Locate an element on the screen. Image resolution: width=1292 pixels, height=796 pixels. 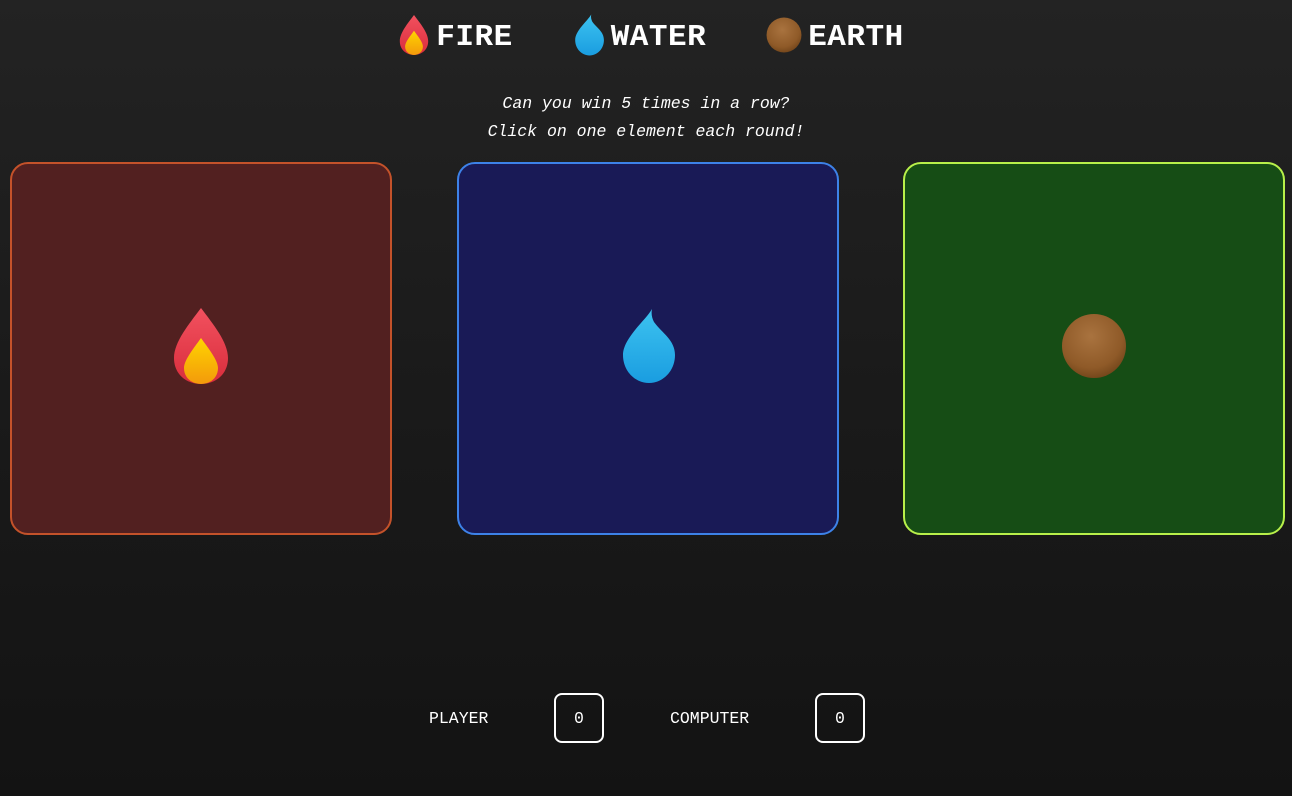
title-label-earth: EARTH is located at coordinates (856, 37).